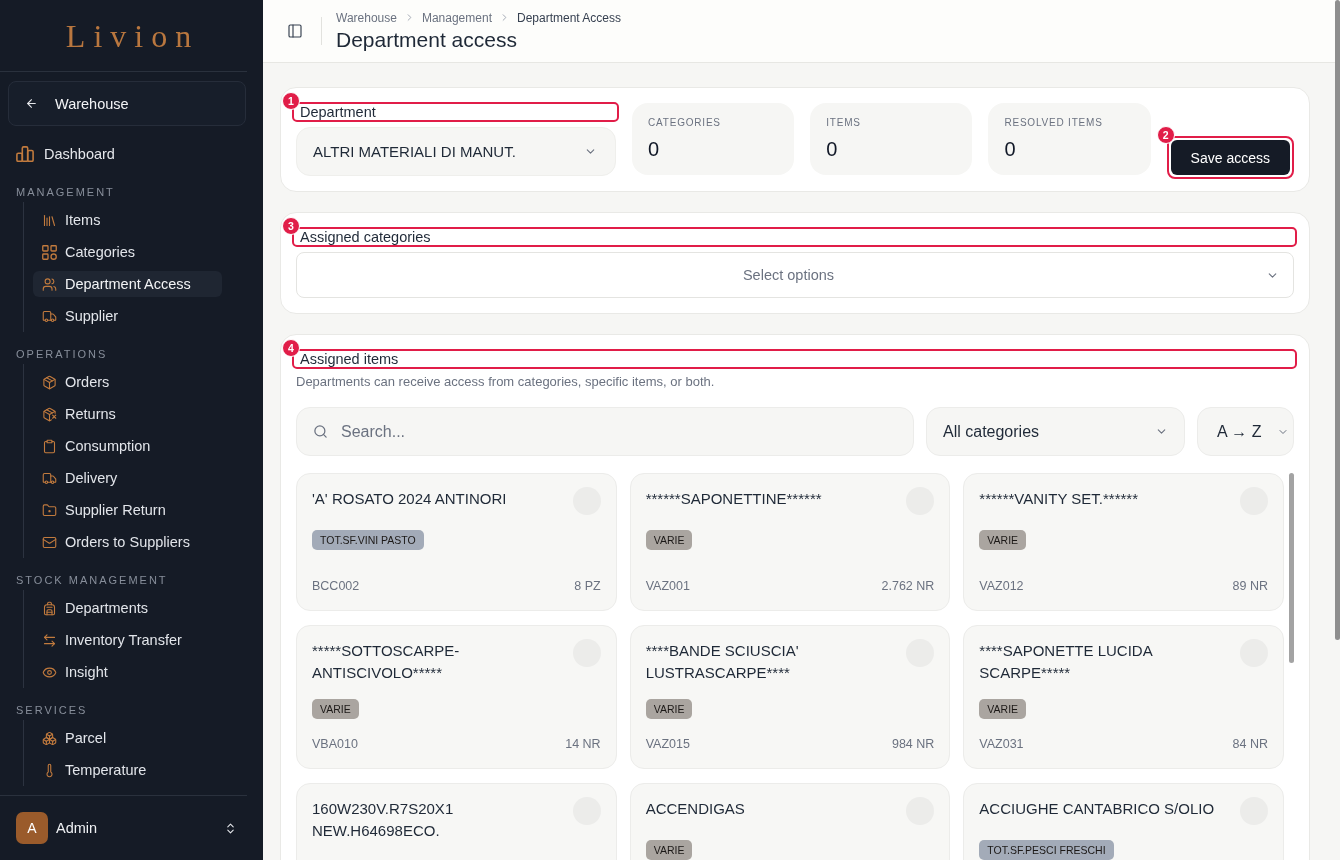 This screenshot has width=1340, height=860. What do you see at coordinates (52, 710) in the screenshot?
I see `section-heading: SERVICES` at bounding box center [52, 710].